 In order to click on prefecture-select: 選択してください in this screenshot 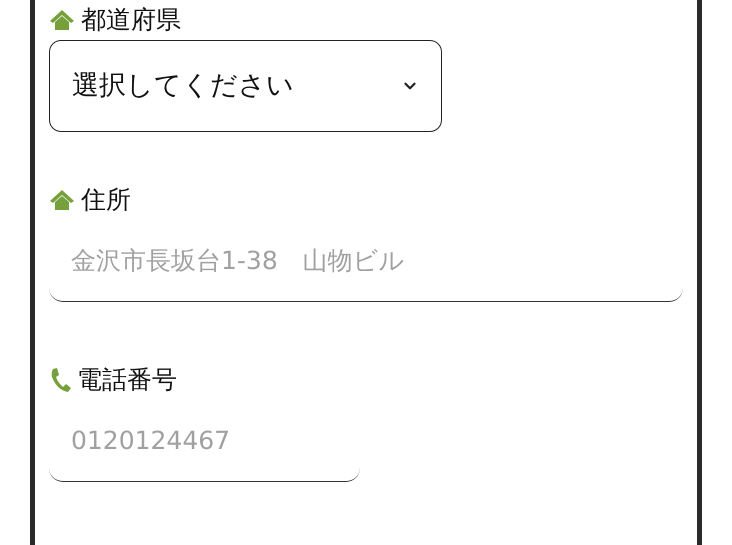, I will do `click(245, 86)`.